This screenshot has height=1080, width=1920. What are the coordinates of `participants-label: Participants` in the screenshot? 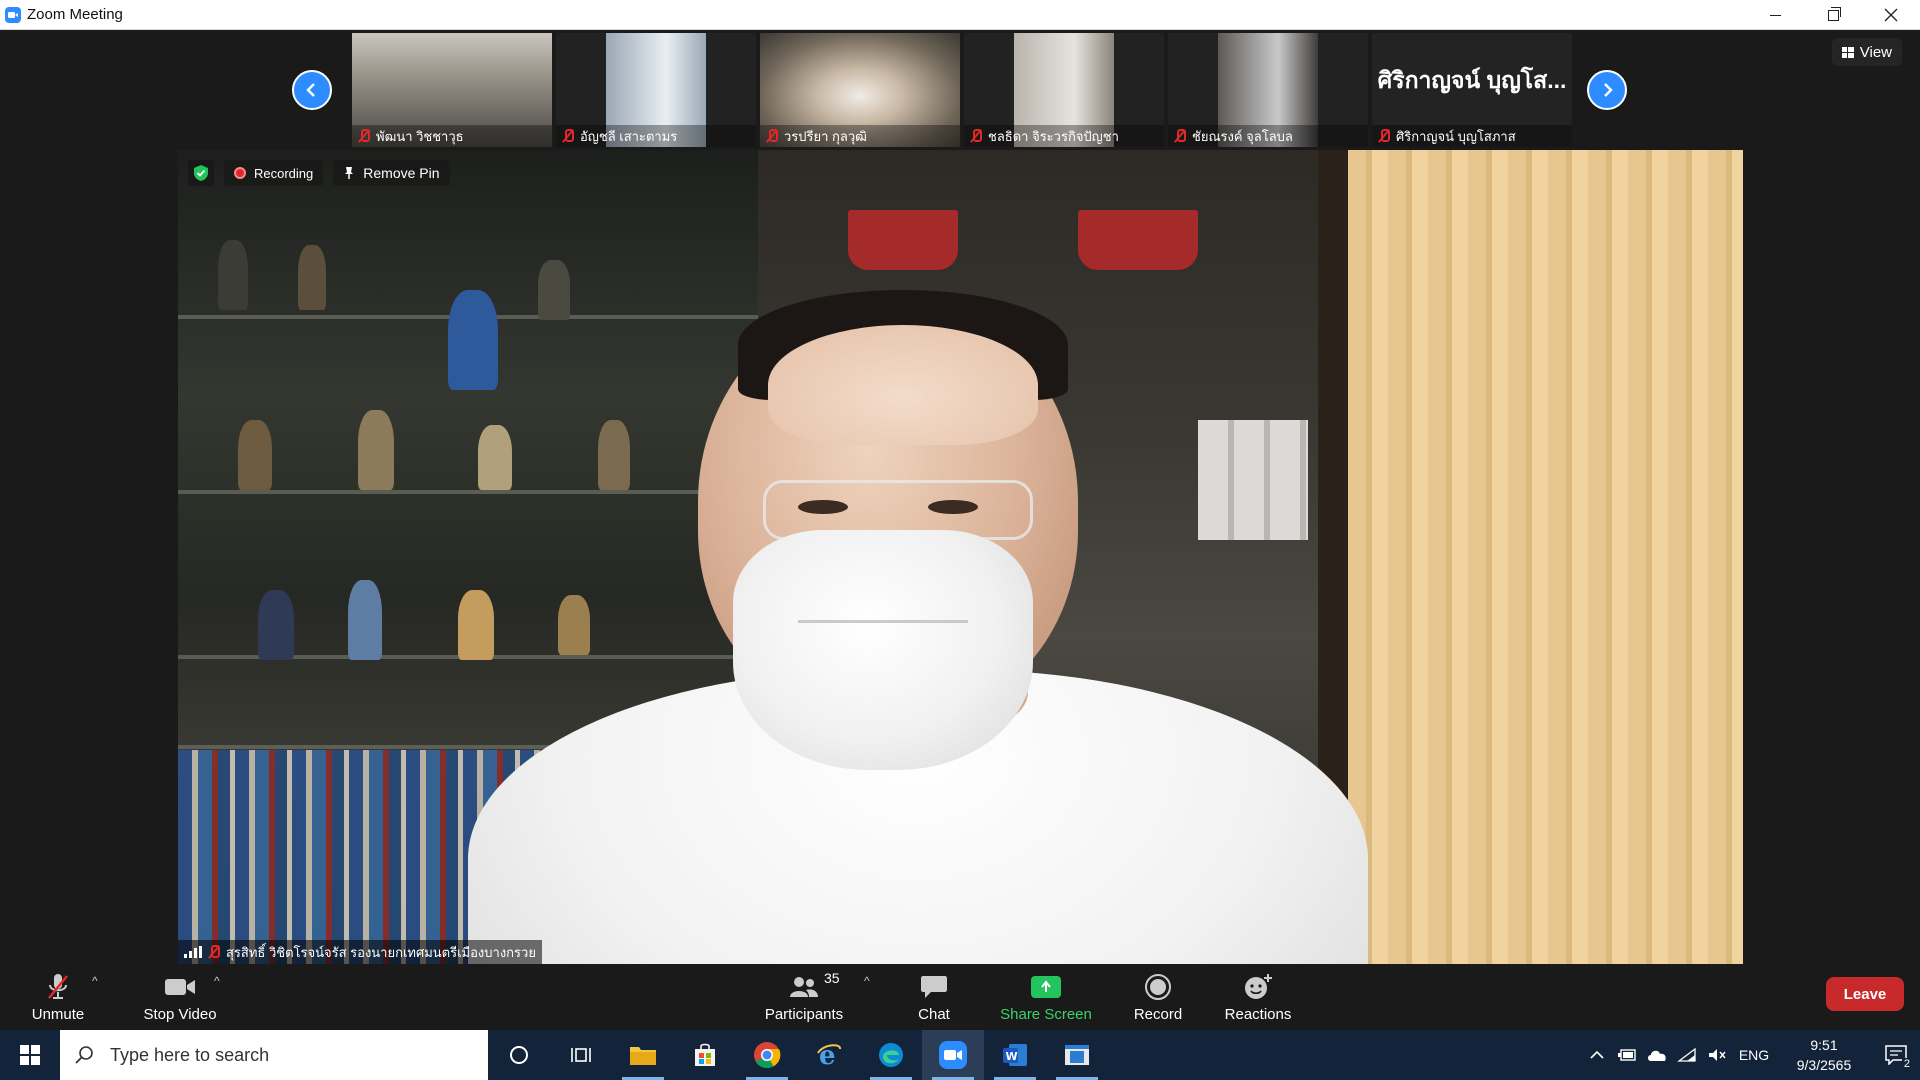 It's located at (804, 1014).